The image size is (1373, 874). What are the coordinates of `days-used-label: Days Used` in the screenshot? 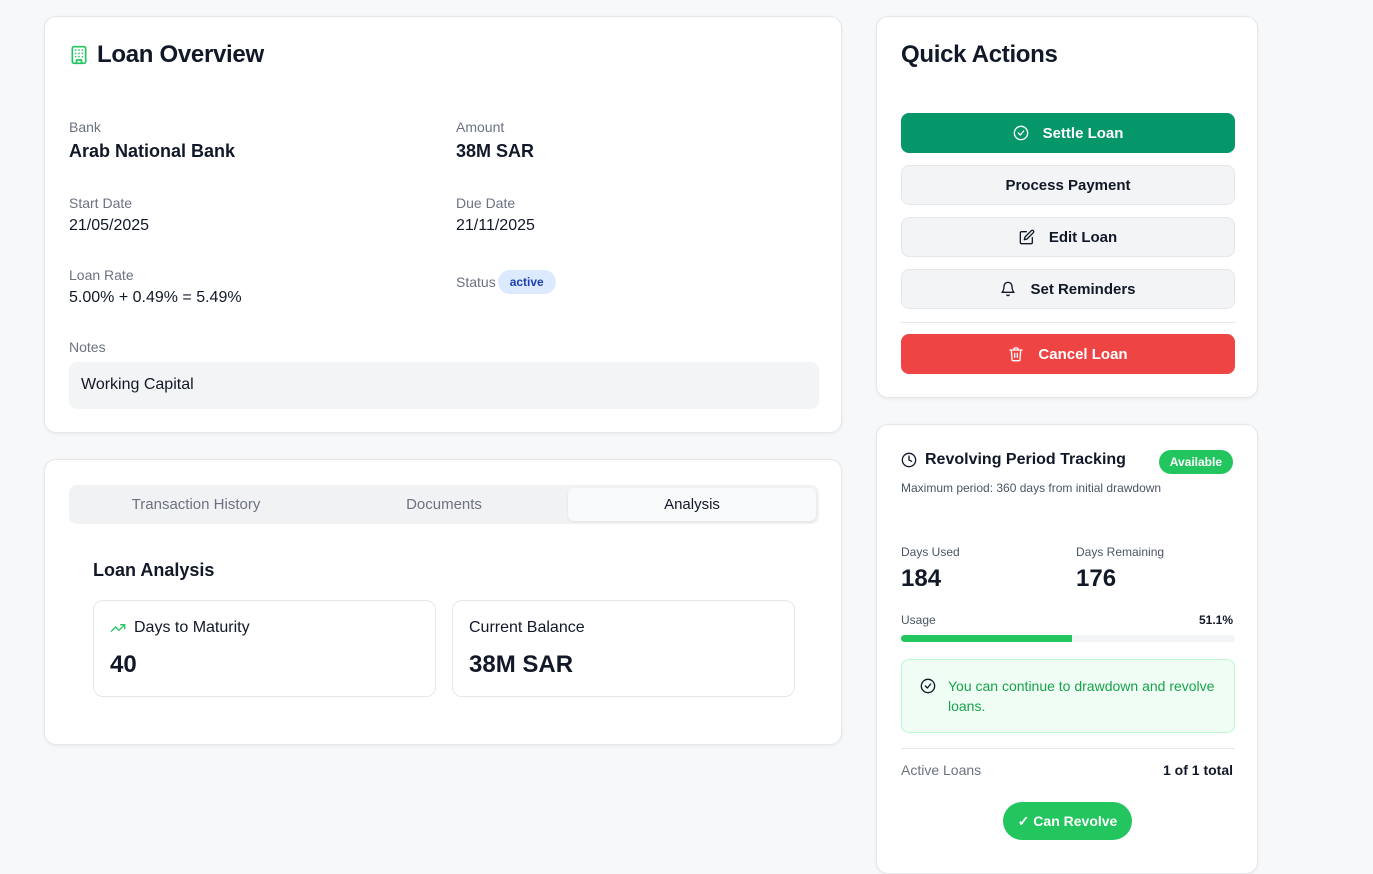 It's located at (930, 552).